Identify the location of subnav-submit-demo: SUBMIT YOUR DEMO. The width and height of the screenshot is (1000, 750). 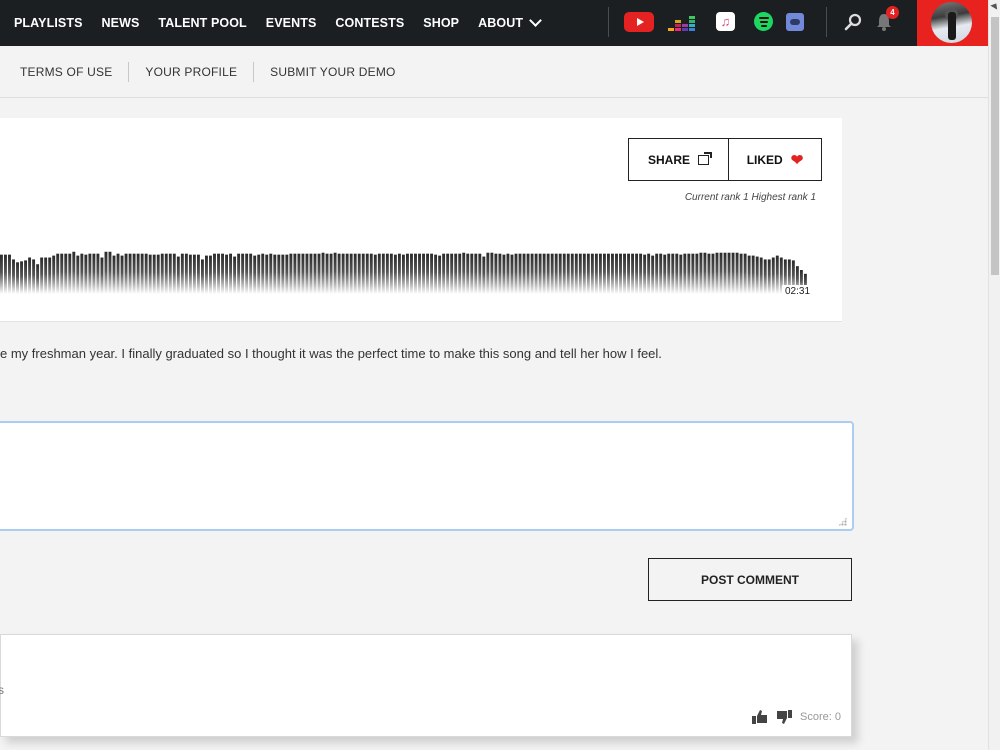
(332, 72).